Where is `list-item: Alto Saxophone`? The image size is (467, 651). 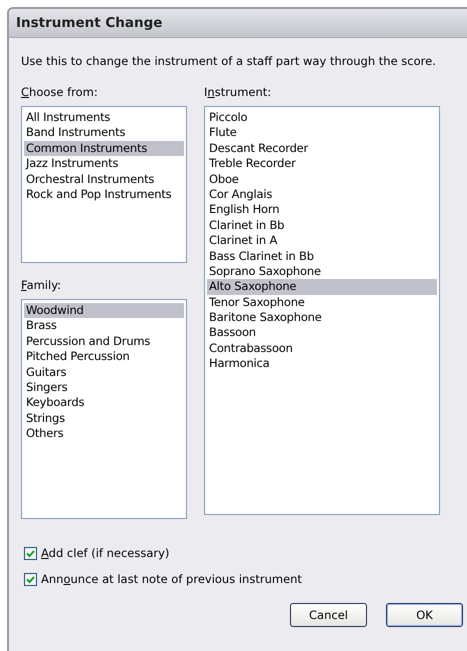
list-item: Alto Saxophone is located at coordinates (322, 287).